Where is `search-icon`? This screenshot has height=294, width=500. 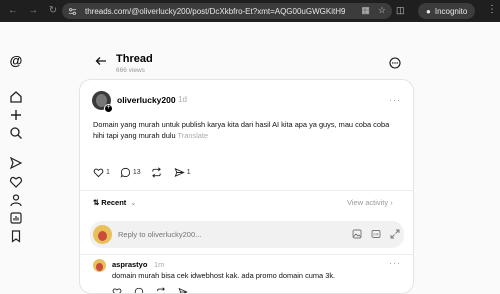
search-icon is located at coordinates (16, 133).